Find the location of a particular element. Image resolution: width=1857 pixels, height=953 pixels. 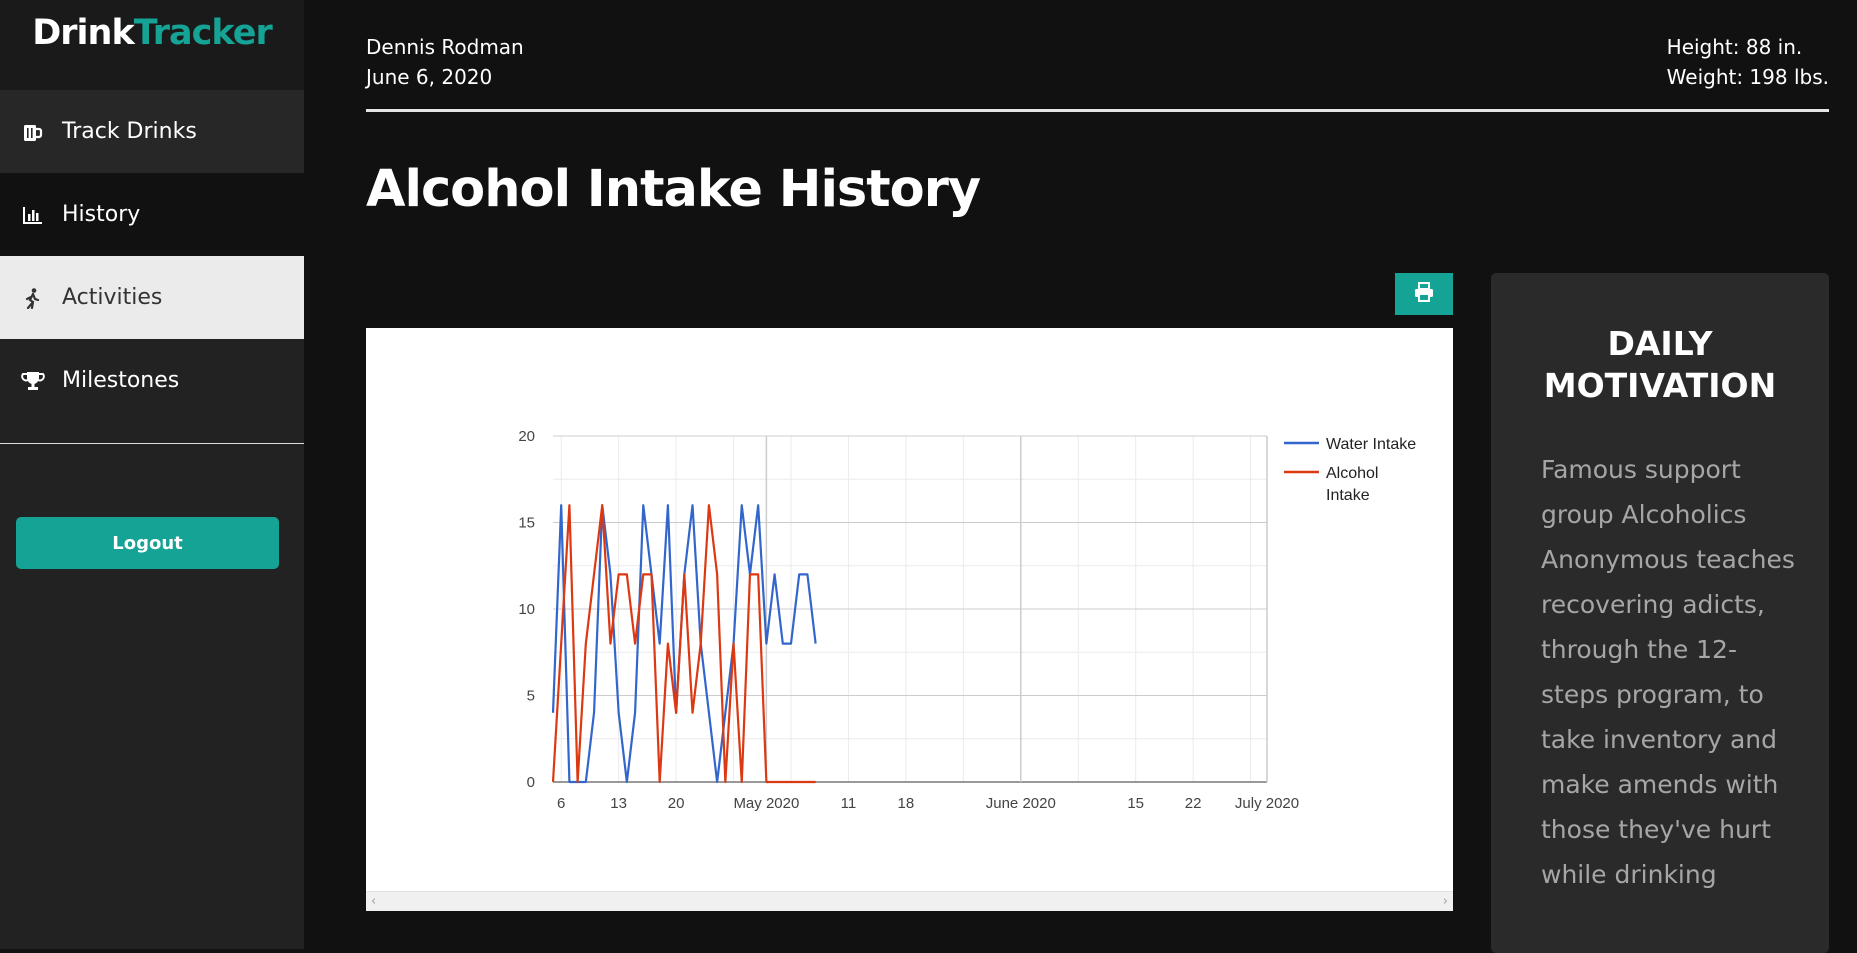

user-name: Dennis Rodman is located at coordinates (445, 47).